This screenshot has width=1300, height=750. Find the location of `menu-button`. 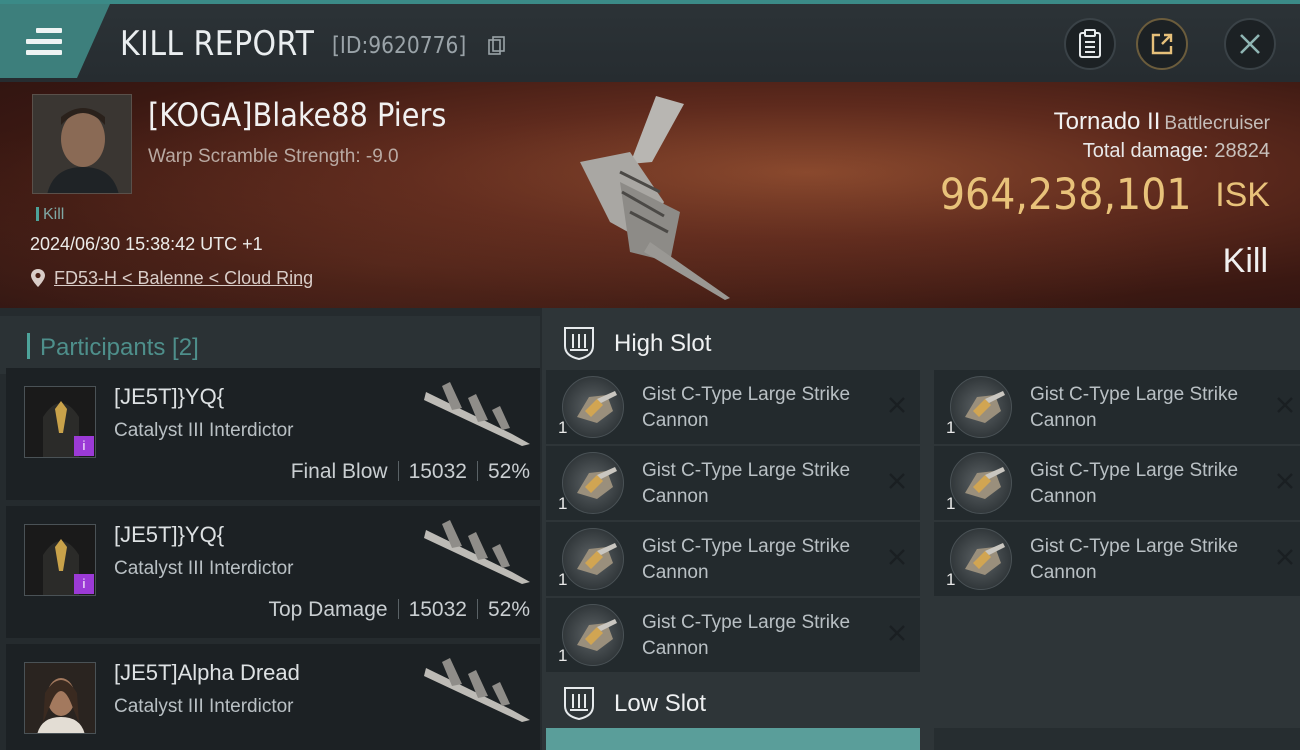

menu-button is located at coordinates (55, 41).